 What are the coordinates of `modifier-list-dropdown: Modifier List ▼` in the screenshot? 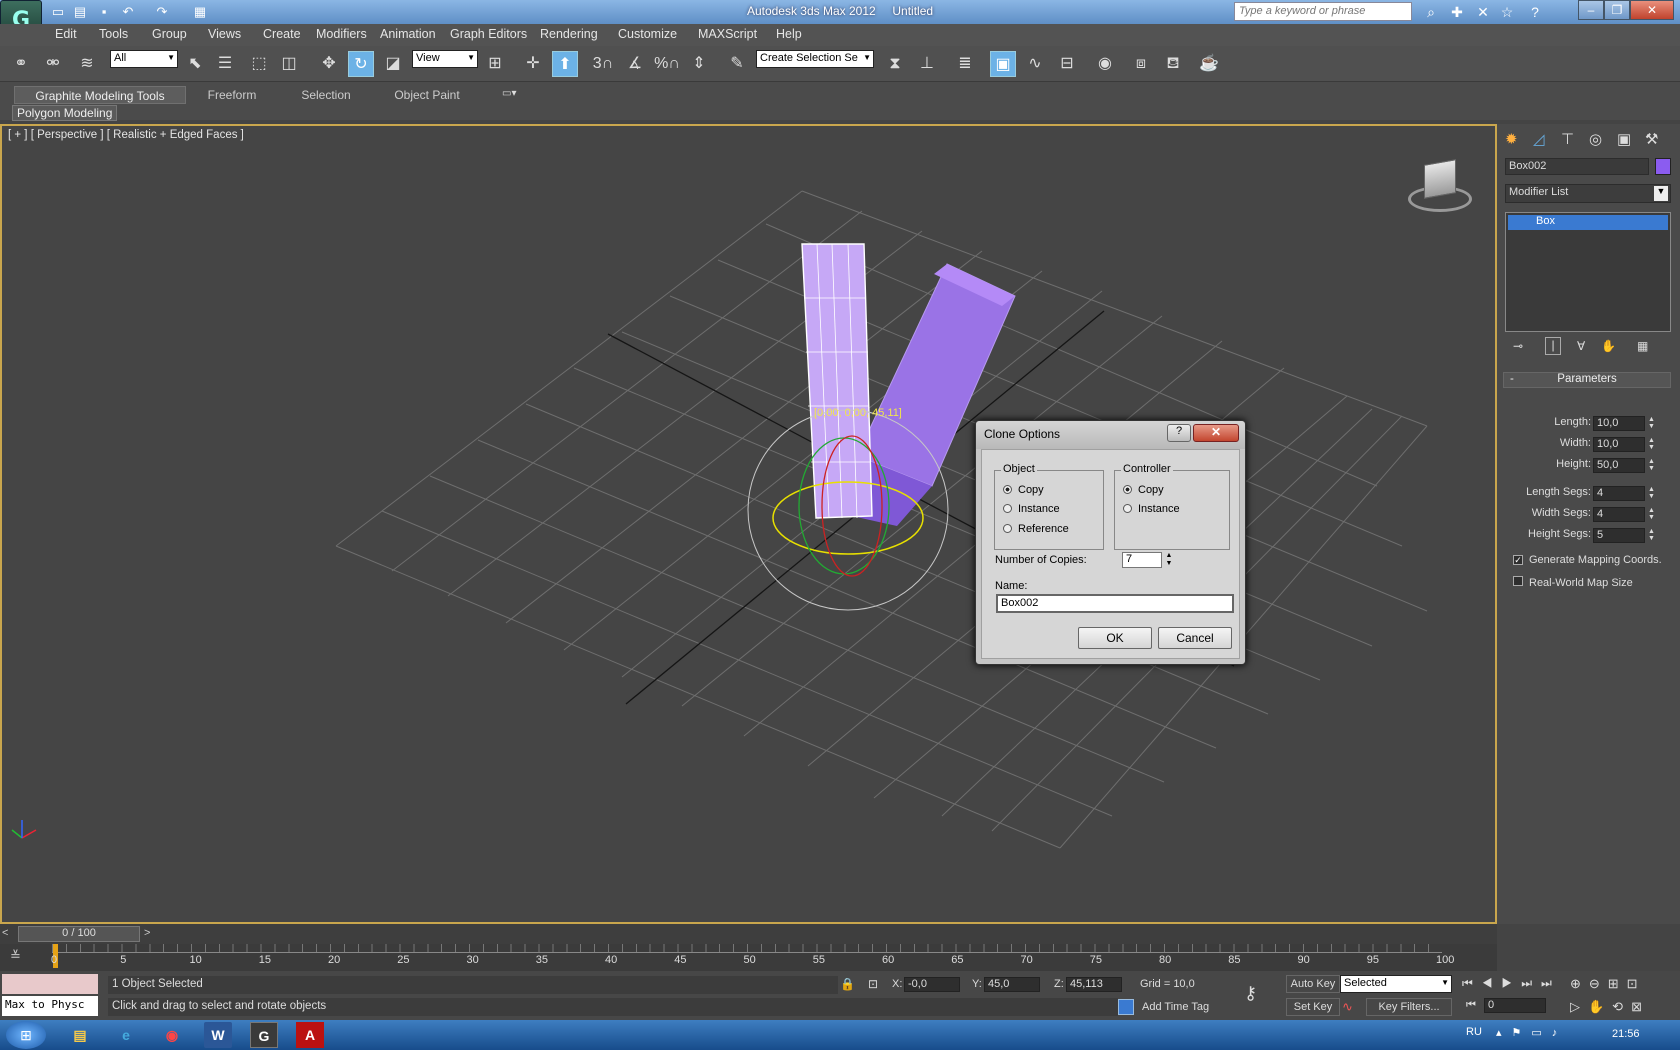 It's located at (1588, 193).